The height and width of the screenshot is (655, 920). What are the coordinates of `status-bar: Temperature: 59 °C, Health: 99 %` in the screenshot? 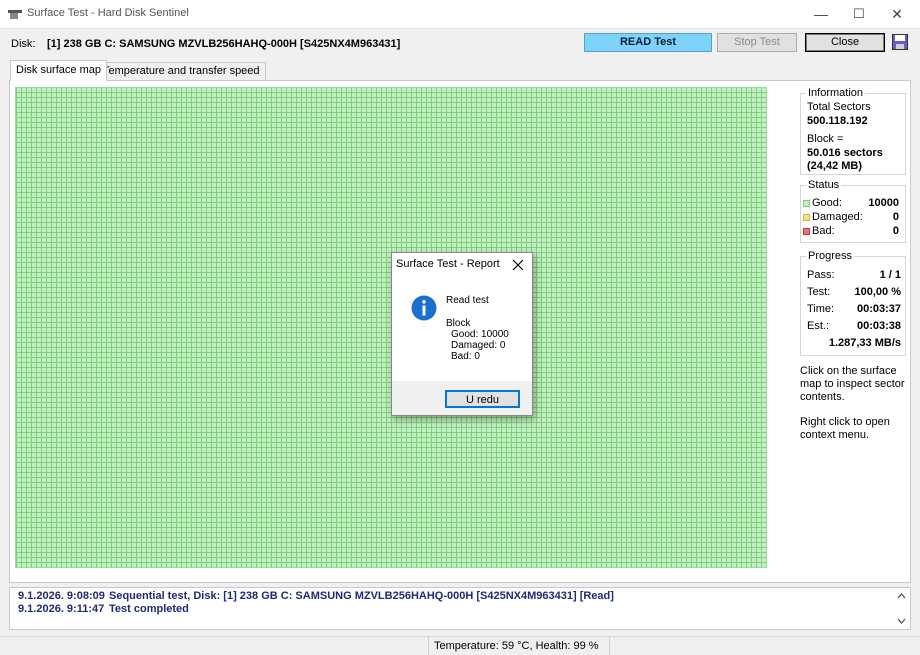 It's located at (460, 645).